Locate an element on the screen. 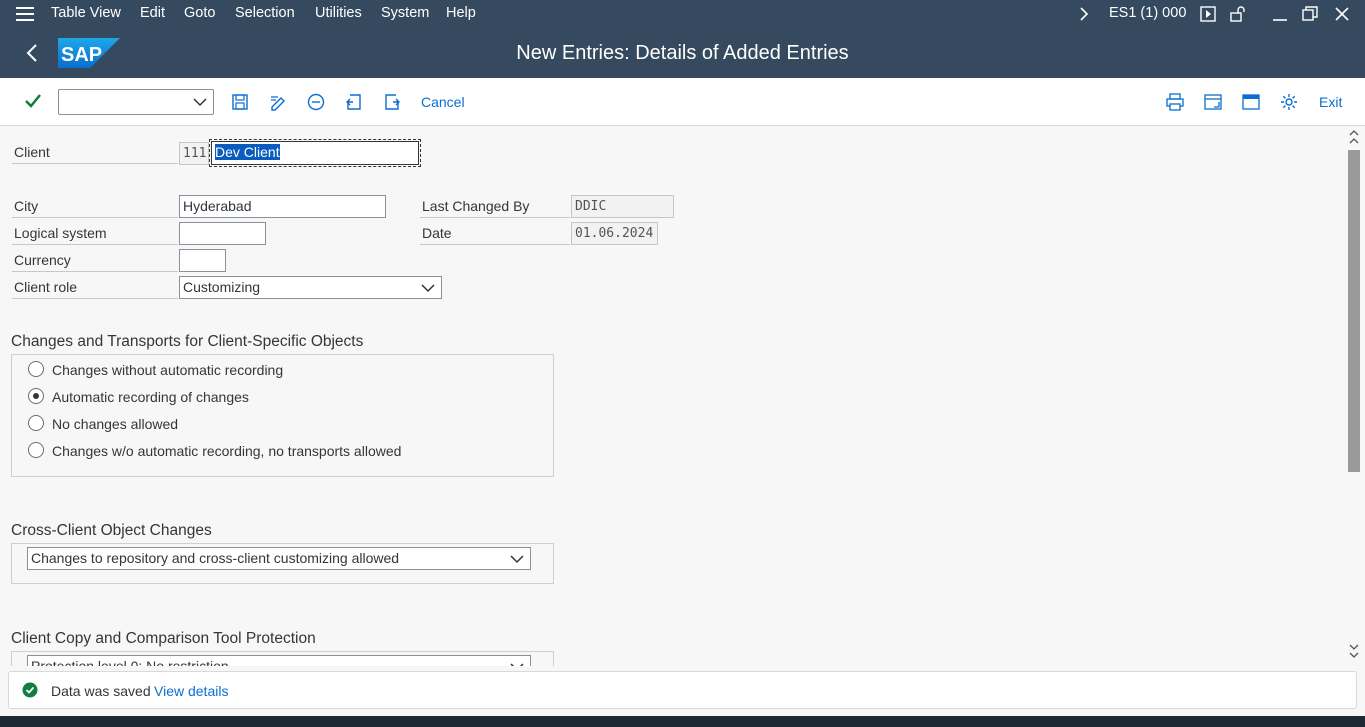 This screenshot has height=727, width=1365. currency-label: Currency is located at coordinates (95, 261).